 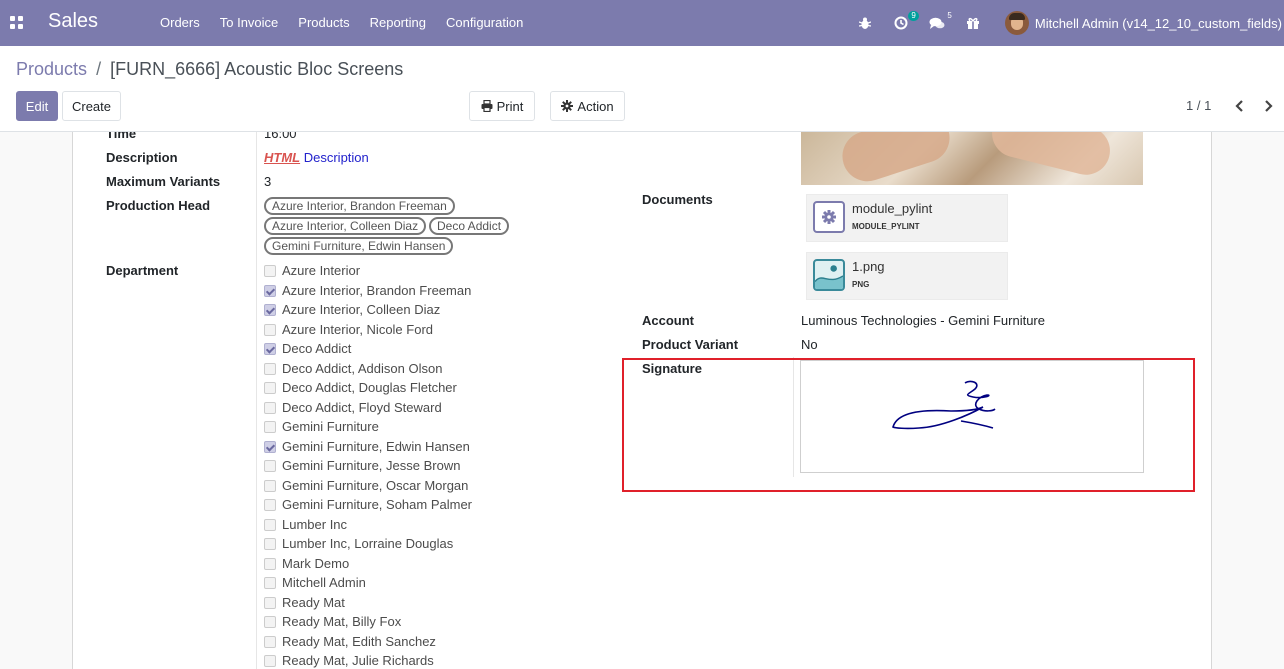 What do you see at coordinates (892, 208) in the screenshot?
I see `document-name: module_pylint` at bounding box center [892, 208].